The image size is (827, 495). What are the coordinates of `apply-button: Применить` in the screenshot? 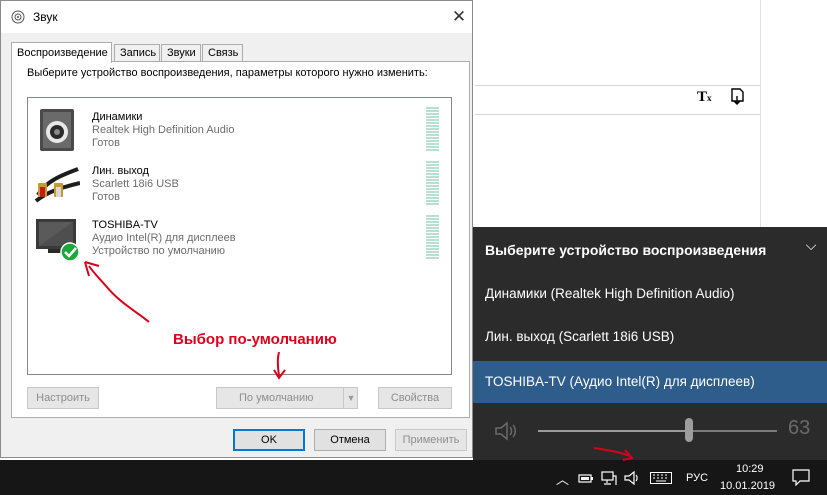 It's located at (431, 440).